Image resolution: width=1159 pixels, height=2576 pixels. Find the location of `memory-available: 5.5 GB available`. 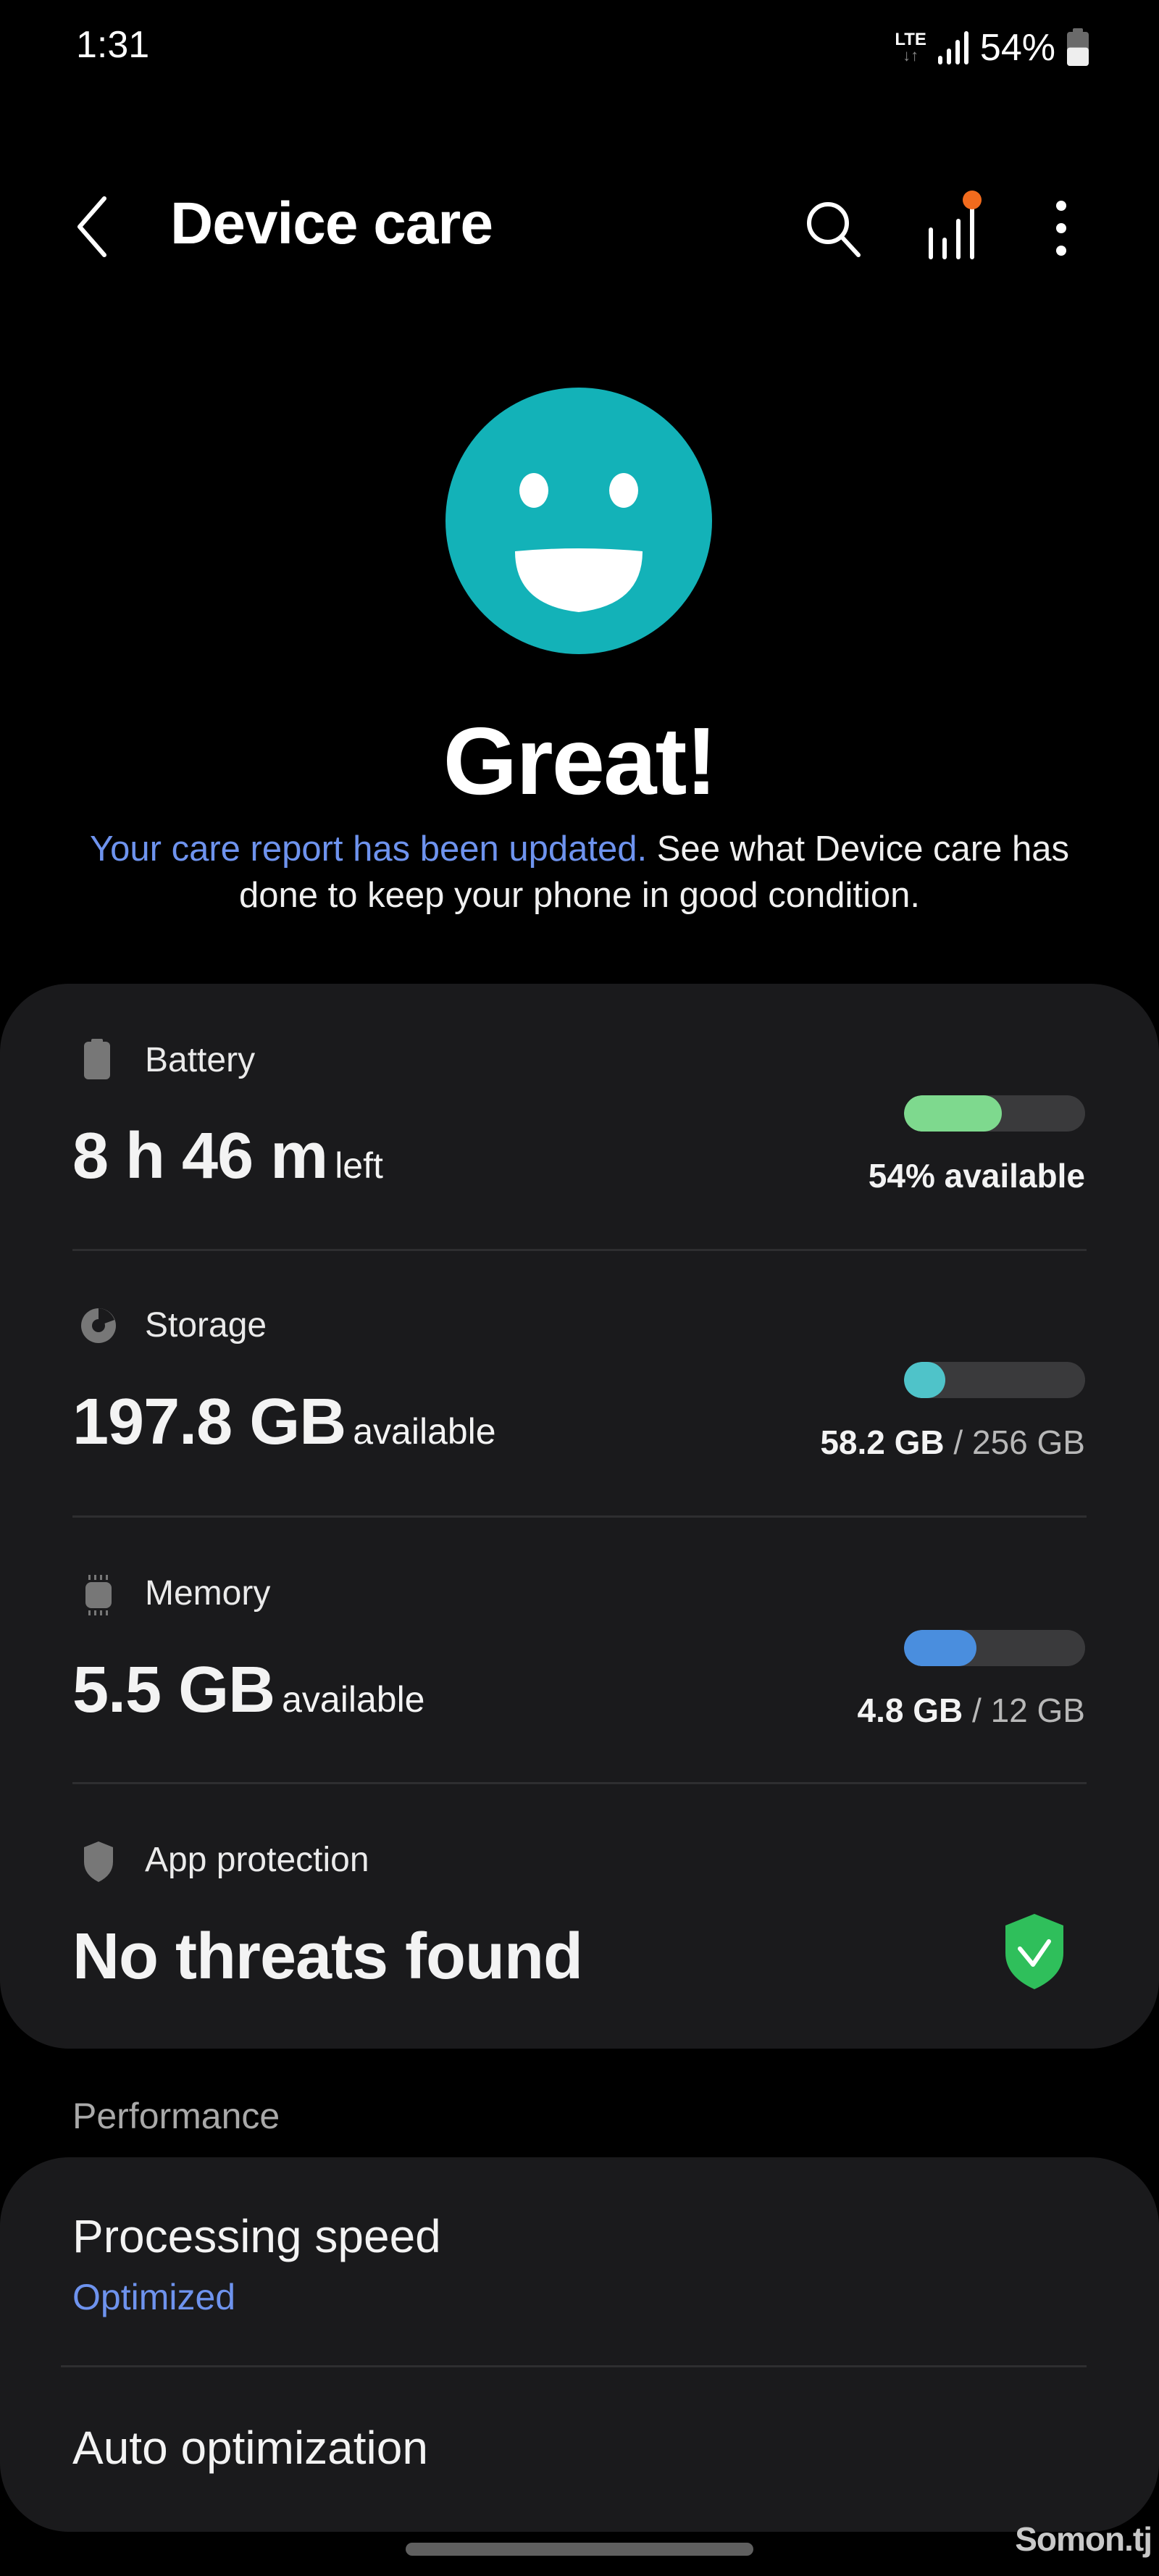

memory-available: 5.5 GB available is located at coordinates (248, 1690).